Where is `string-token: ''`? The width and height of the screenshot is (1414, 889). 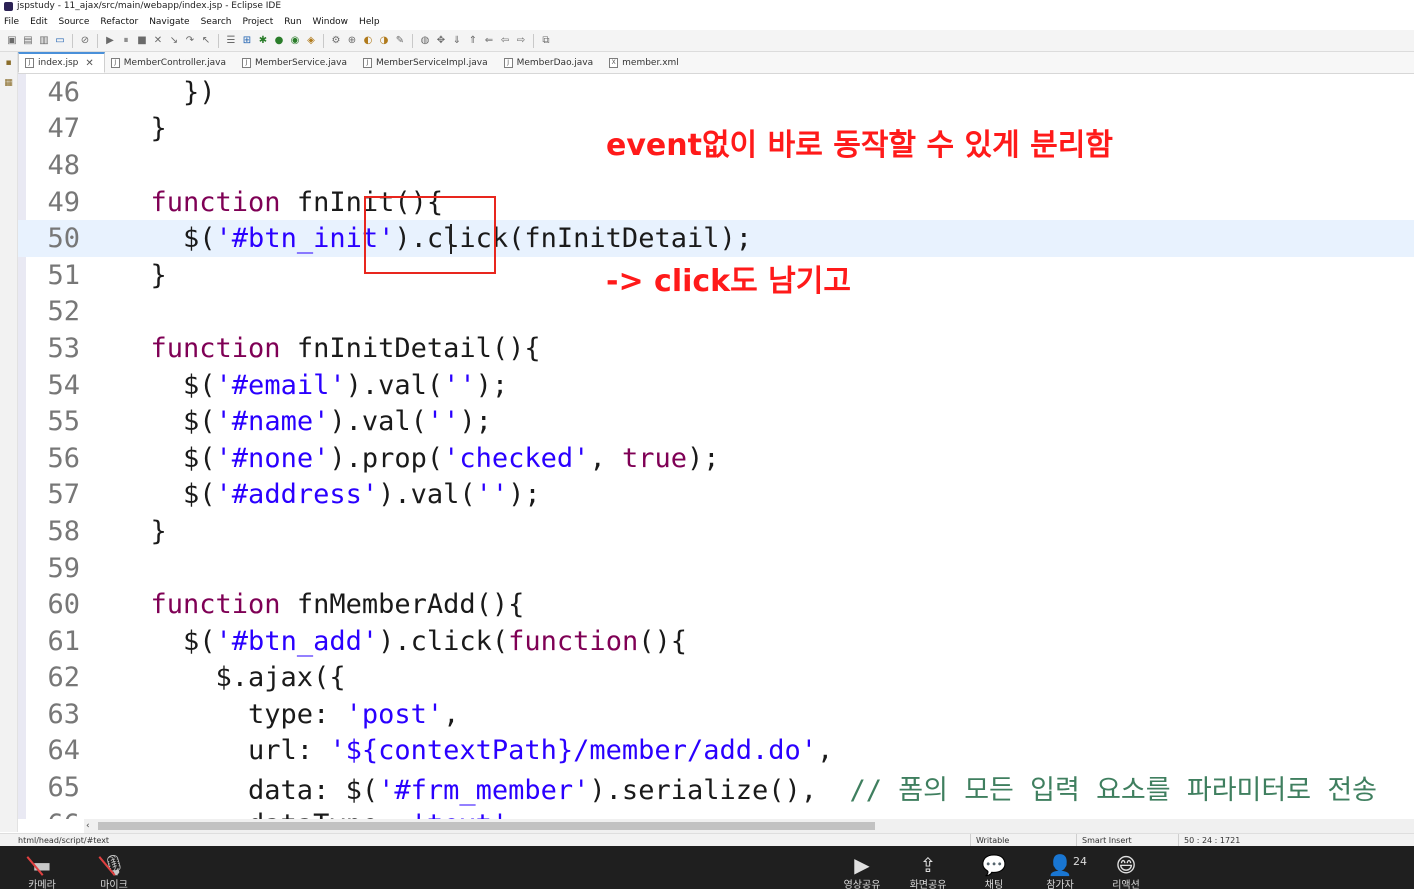 string-token: '' is located at coordinates (443, 422).